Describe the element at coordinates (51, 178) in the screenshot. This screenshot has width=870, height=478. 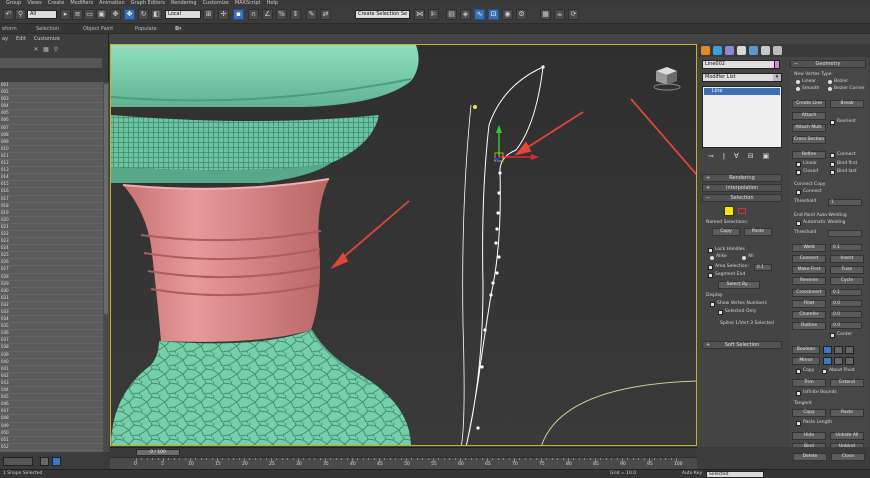
I see `list-item: 014` at that location.